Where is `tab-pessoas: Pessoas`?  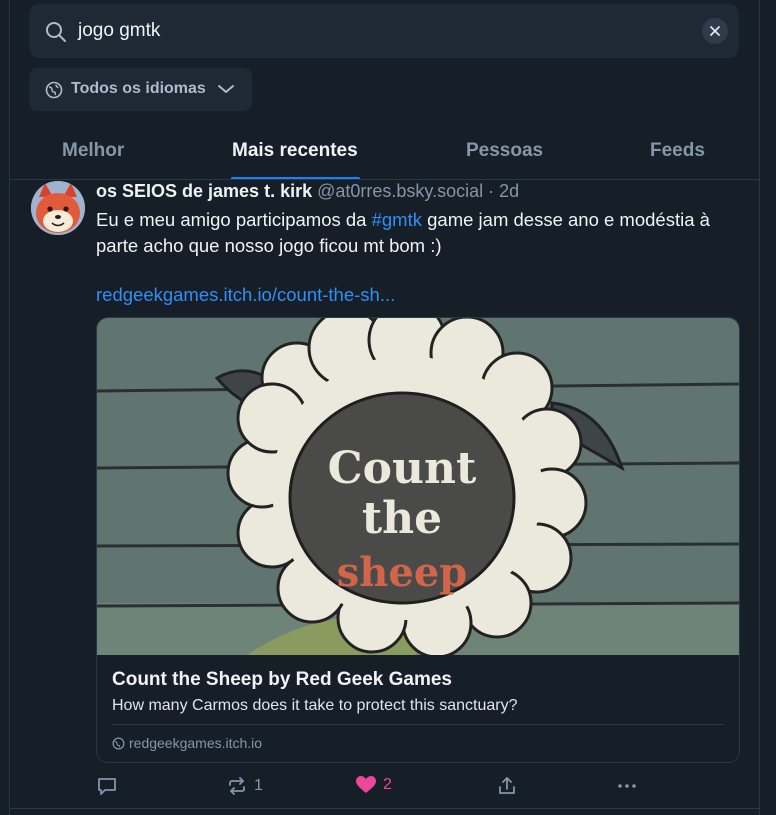
tab-pessoas: Pessoas is located at coordinates (504, 151).